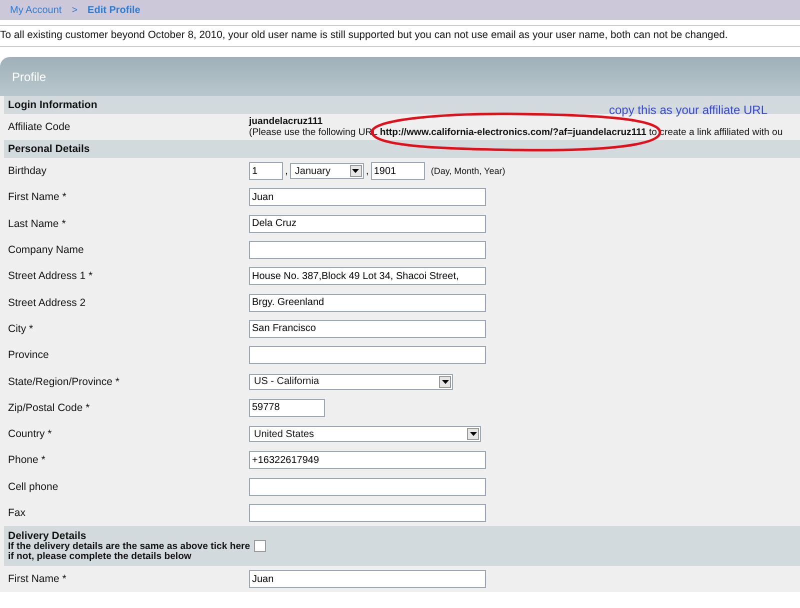 The image size is (800, 608). Describe the element at coordinates (367, 460) in the screenshot. I see `input-field: +16322617949` at that location.